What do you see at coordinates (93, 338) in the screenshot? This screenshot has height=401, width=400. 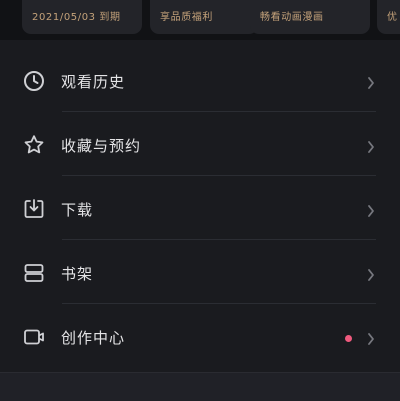 I see `menu-item-label: 创作中心` at bounding box center [93, 338].